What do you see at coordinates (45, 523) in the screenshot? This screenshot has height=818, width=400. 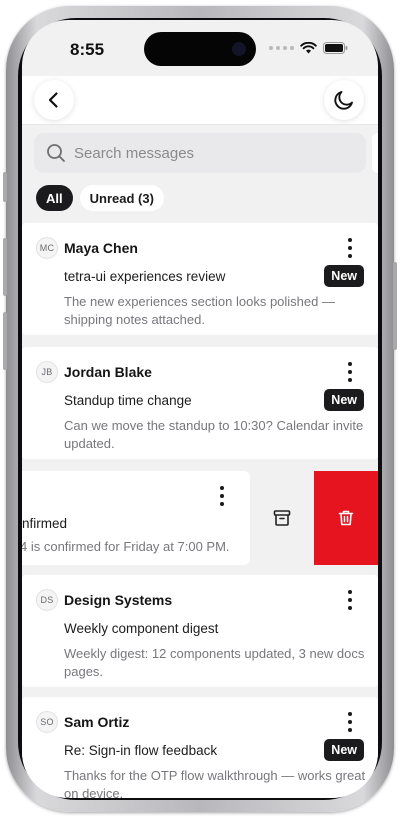 I see `message-subject: nfirmed` at bounding box center [45, 523].